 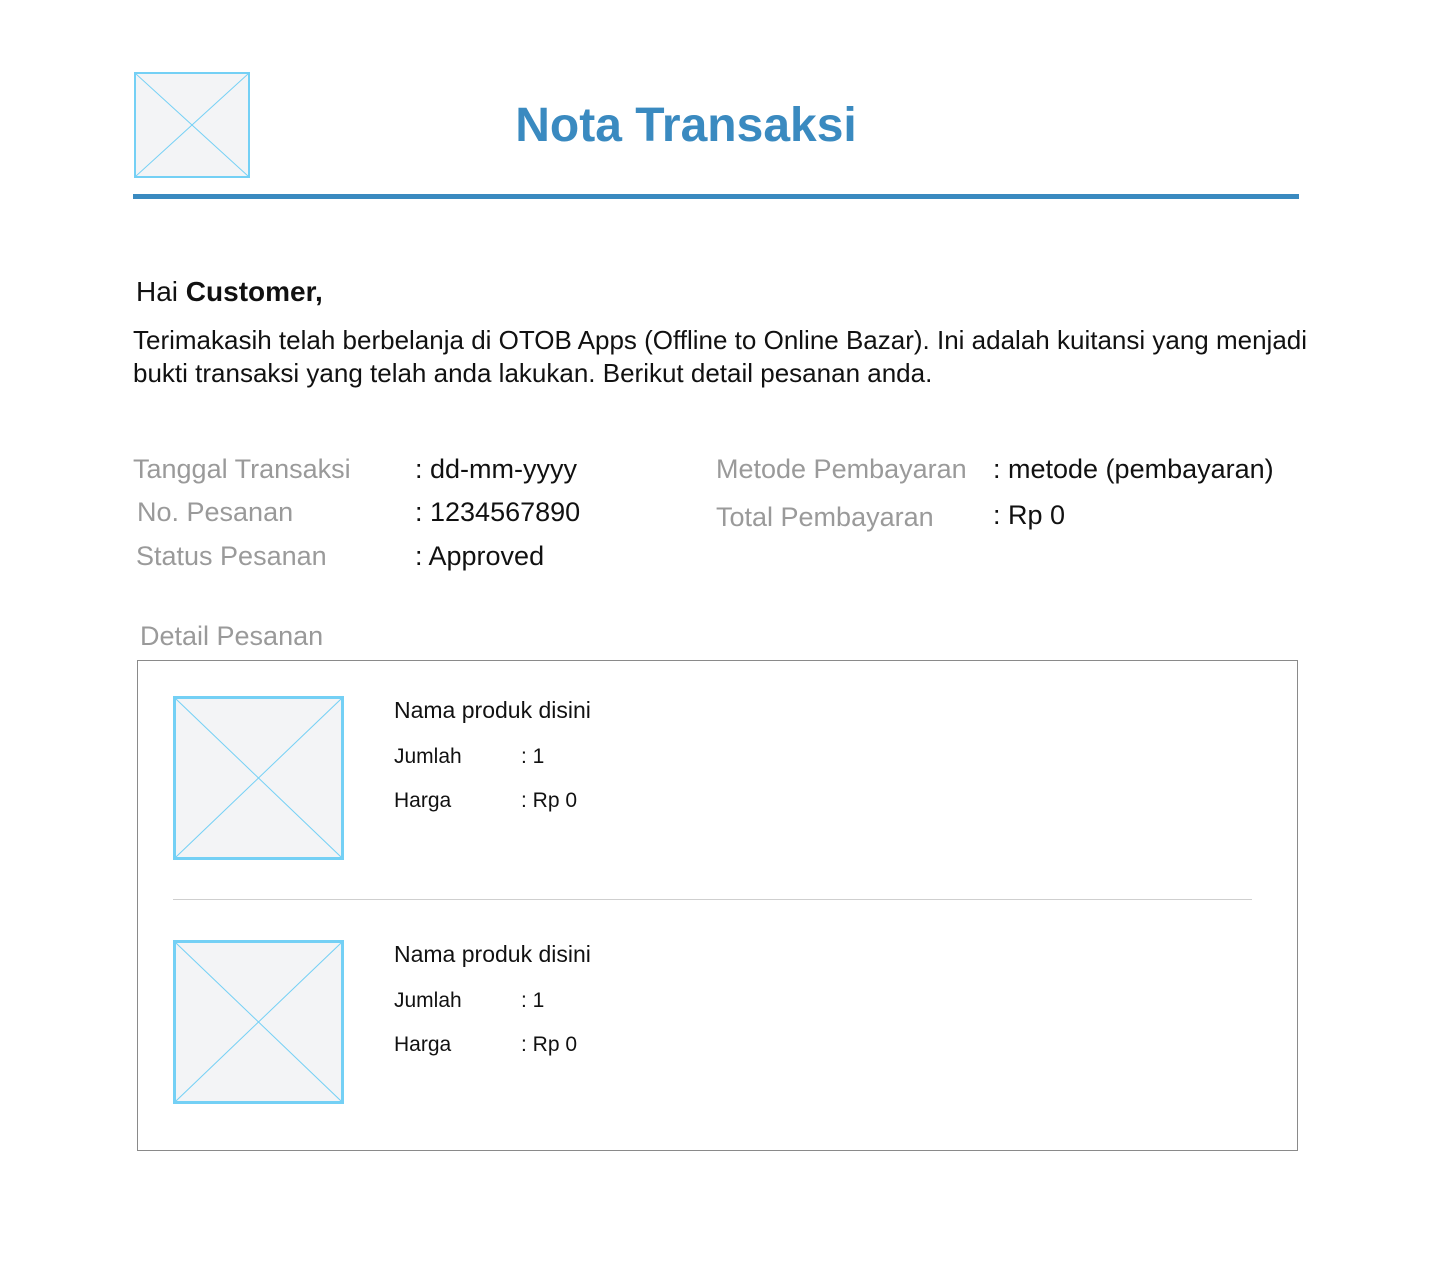 I want to click on greeting: Hai Customer,, so click(x=229, y=292).